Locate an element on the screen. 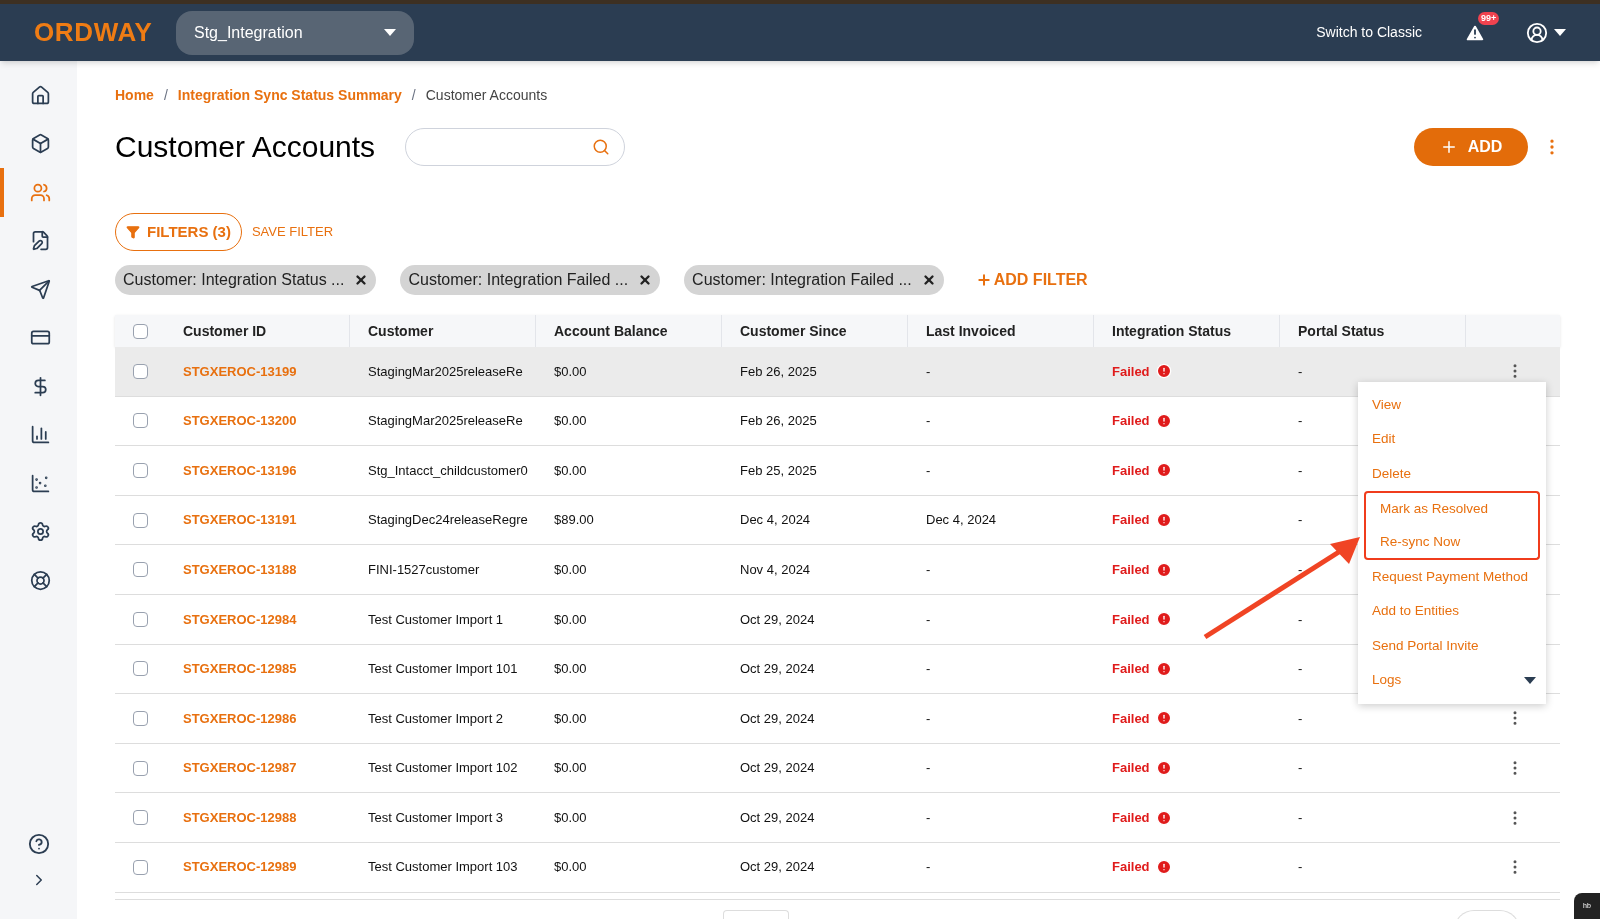  user-avatar-icon is located at coordinates (1537, 32).